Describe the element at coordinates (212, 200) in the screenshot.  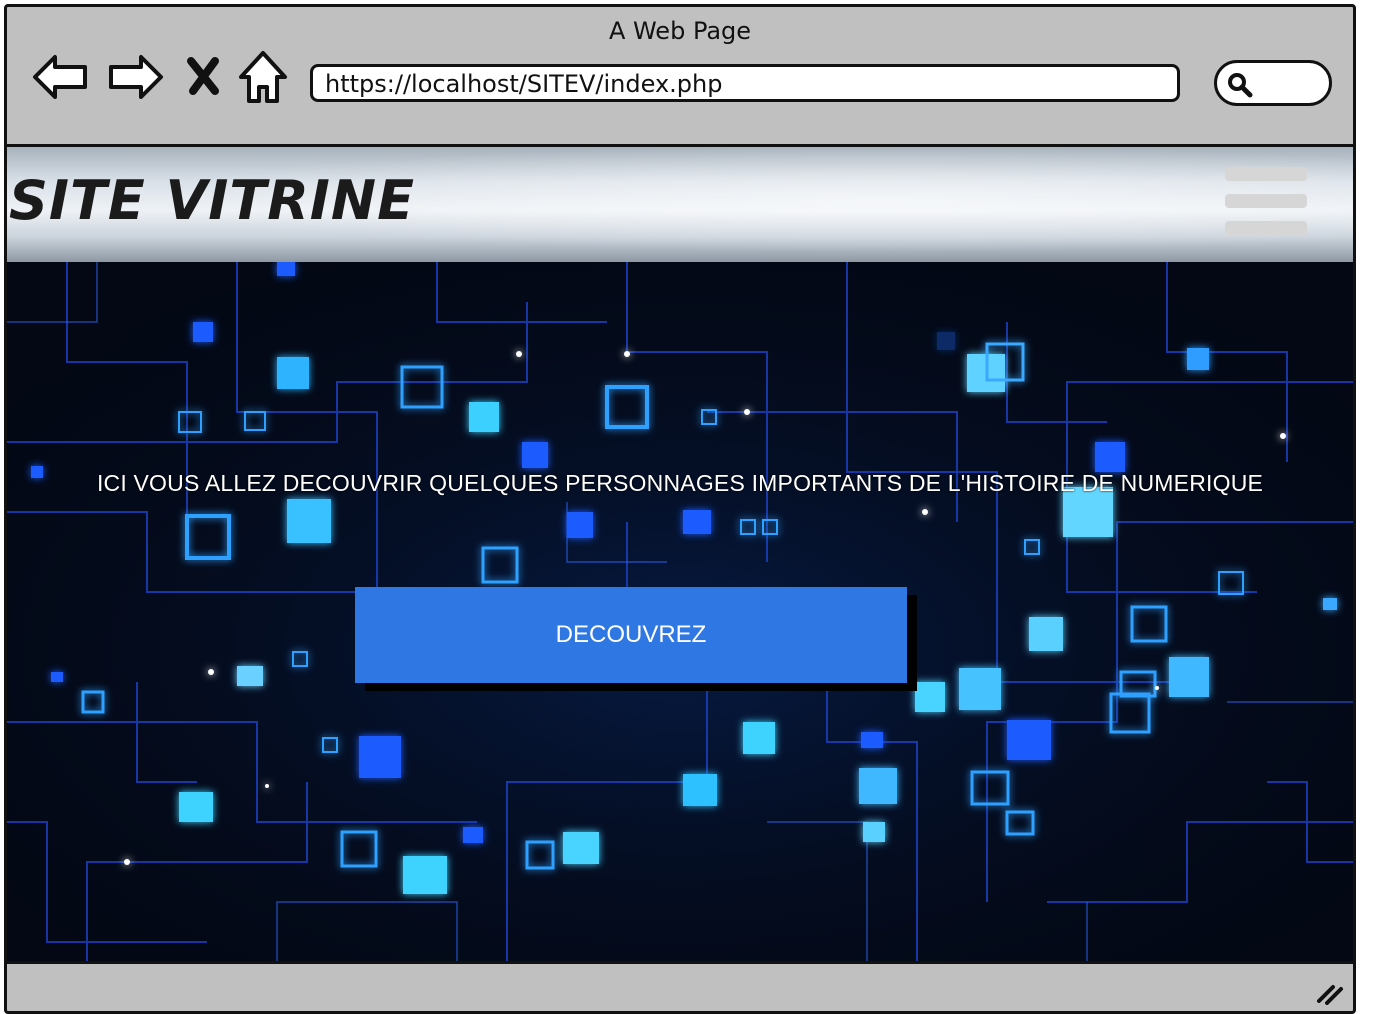
I see `site-title: SITE VITRINE` at that location.